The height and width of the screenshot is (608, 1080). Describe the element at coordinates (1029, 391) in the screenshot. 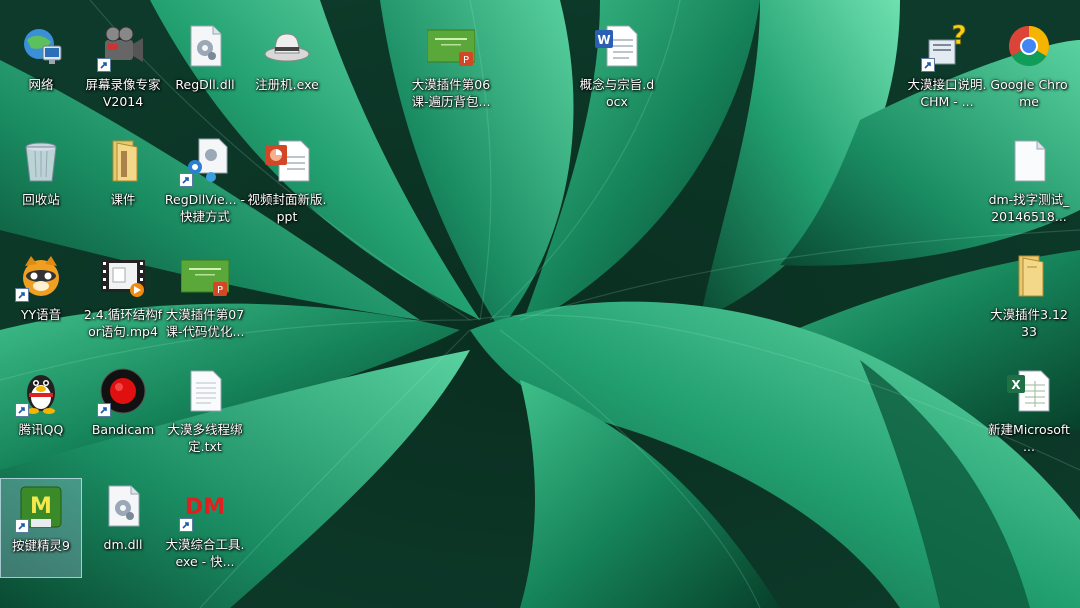

I see `excel-file-icon: X` at that location.